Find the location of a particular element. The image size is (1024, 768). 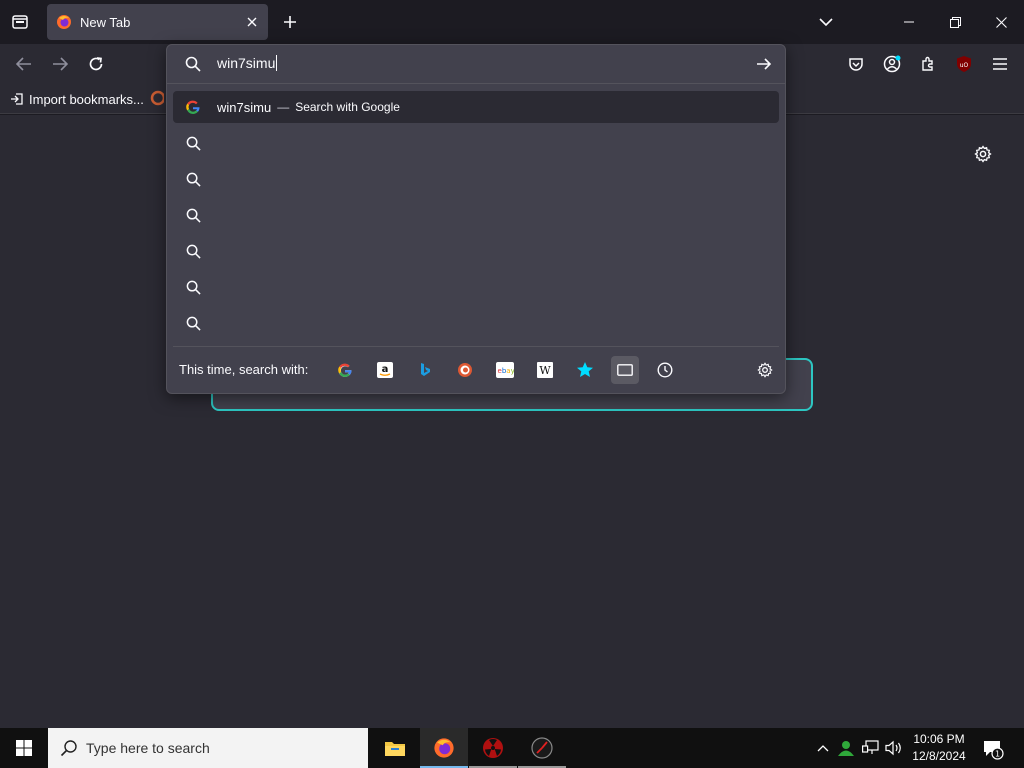

svg-text: uO is located at coordinates (964, 65).